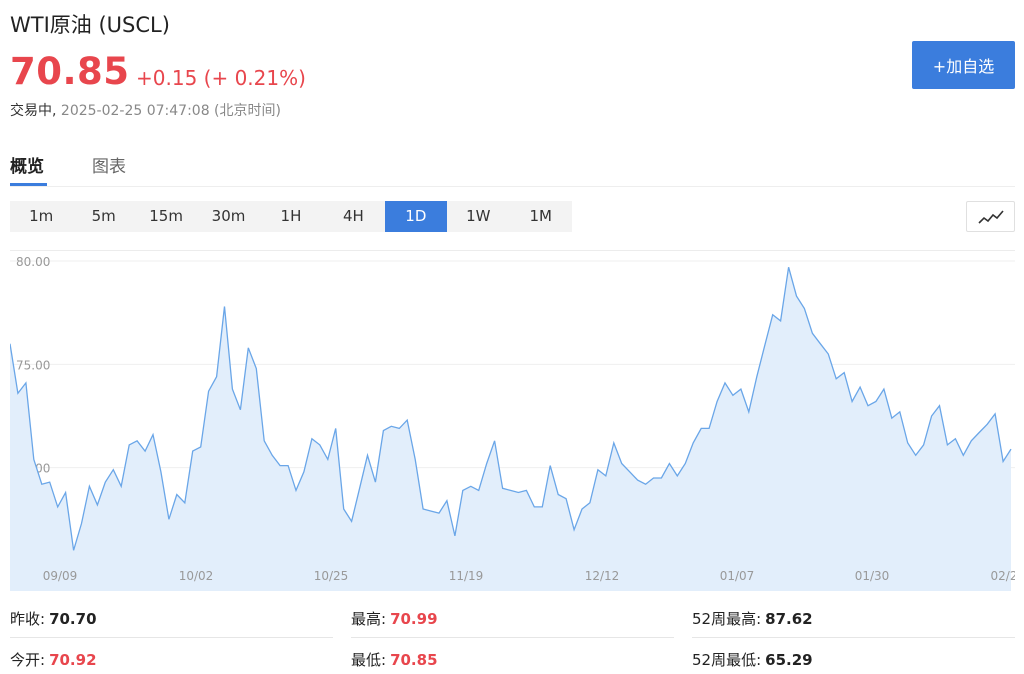 The image size is (1024, 674). I want to click on stat-label: 52周最低:, so click(727, 660).